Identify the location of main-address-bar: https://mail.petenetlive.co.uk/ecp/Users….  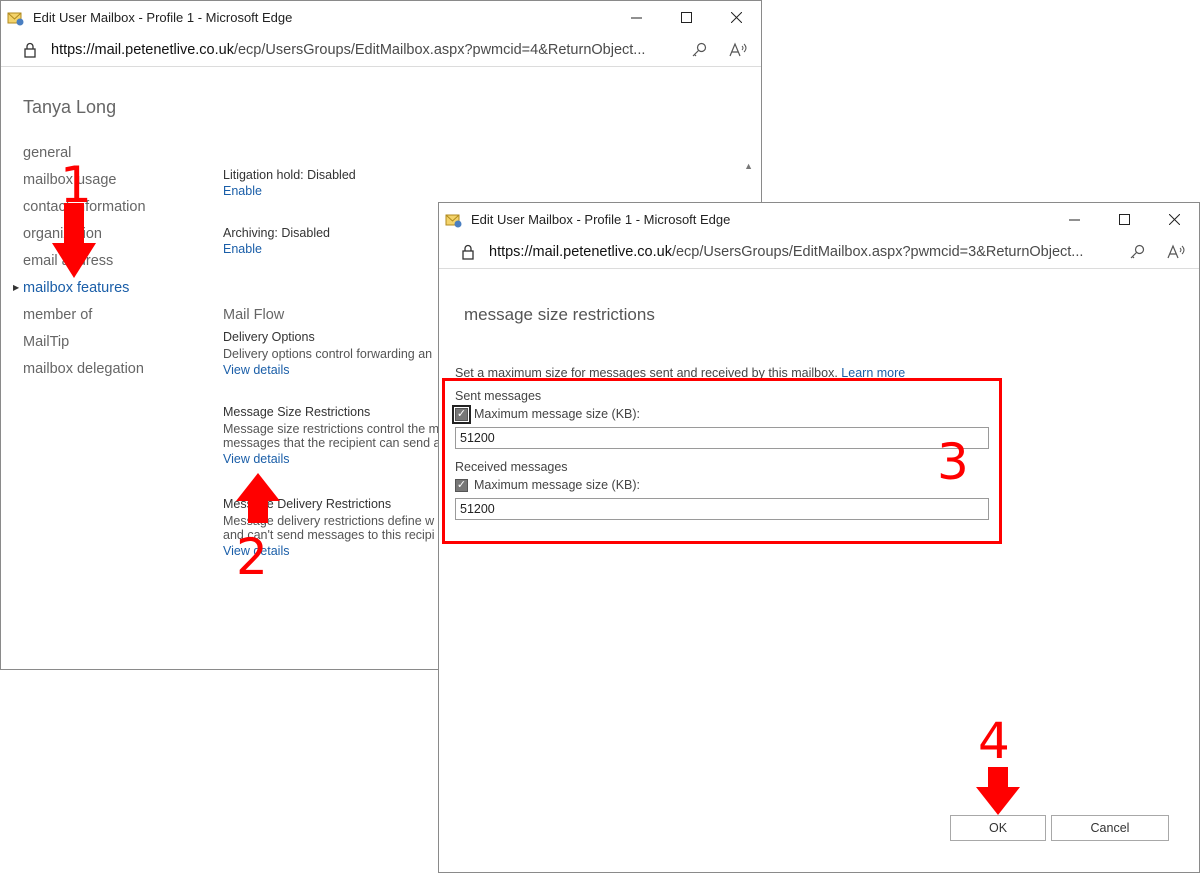
(381, 50).